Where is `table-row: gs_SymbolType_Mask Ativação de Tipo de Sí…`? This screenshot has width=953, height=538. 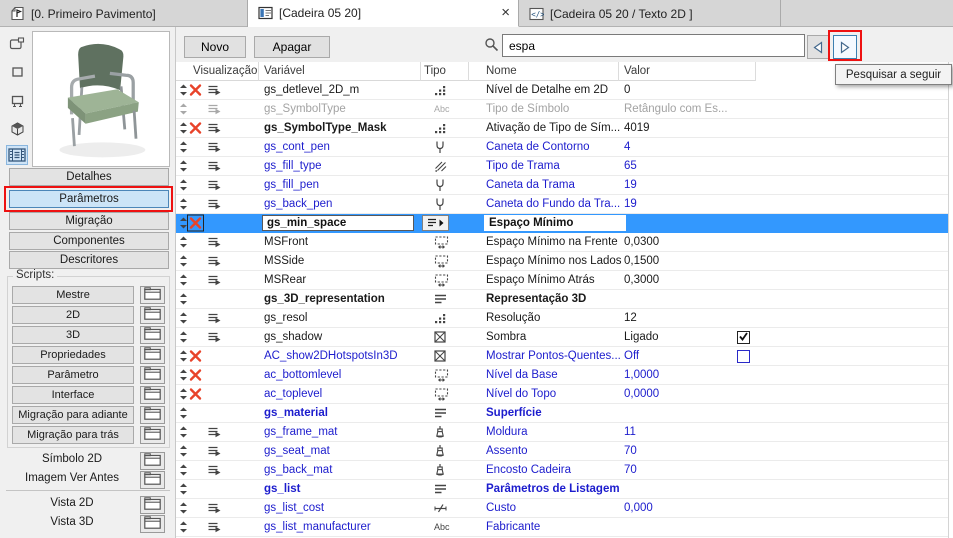
table-row: gs_SymbolType_Mask Ativação de Tipo de Sí… is located at coordinates (562, 128).